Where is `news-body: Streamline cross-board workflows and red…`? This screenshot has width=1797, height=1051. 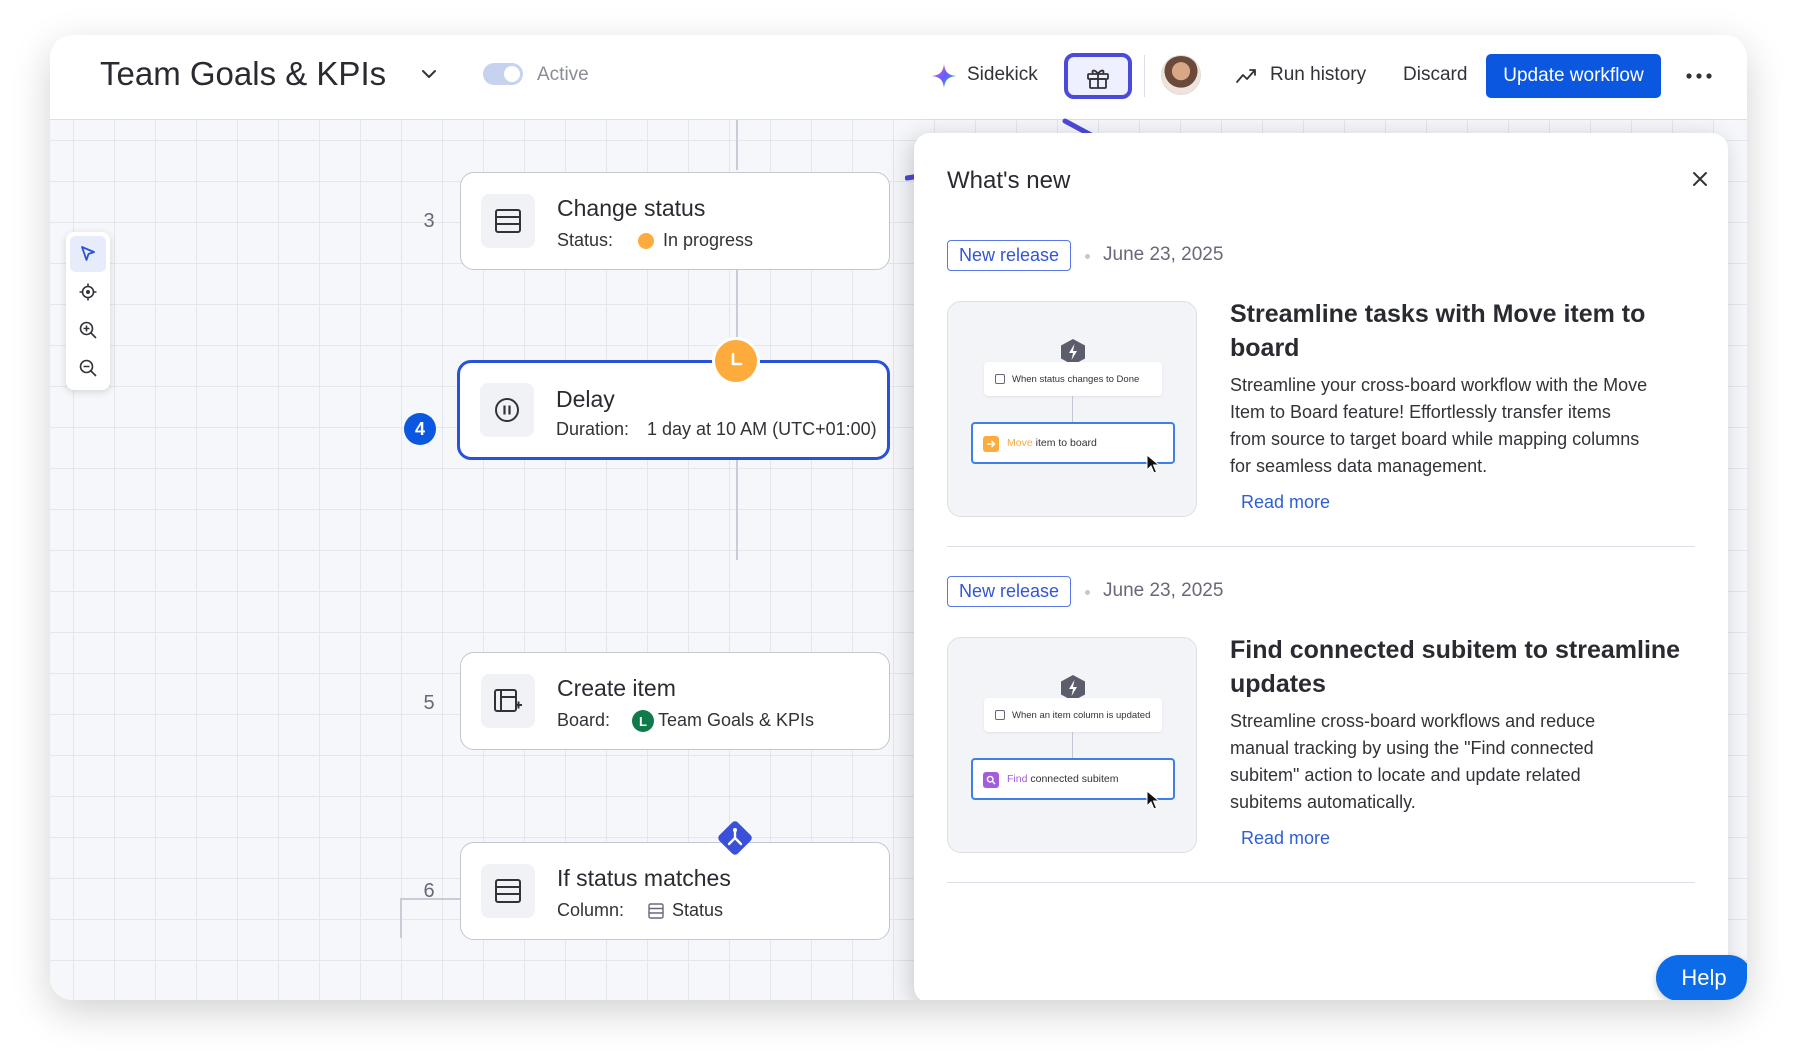 news-body: Streamline cross-board workflows and red… is located at coordinates (1413, 761).